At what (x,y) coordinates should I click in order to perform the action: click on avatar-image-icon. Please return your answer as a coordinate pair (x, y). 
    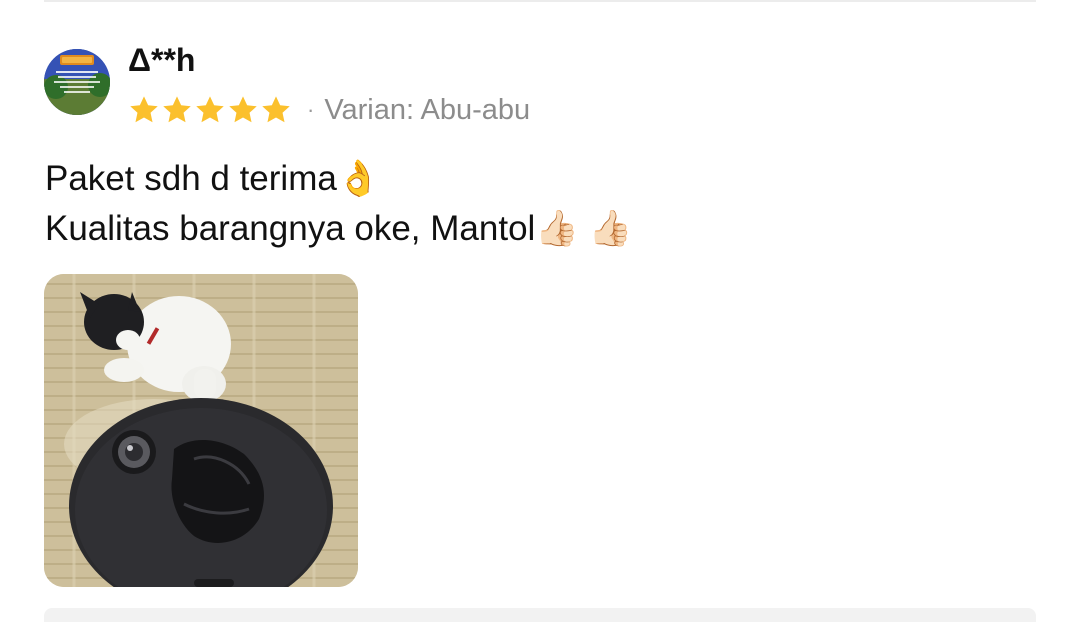
    Looking at the image, I should click on (77, 82).